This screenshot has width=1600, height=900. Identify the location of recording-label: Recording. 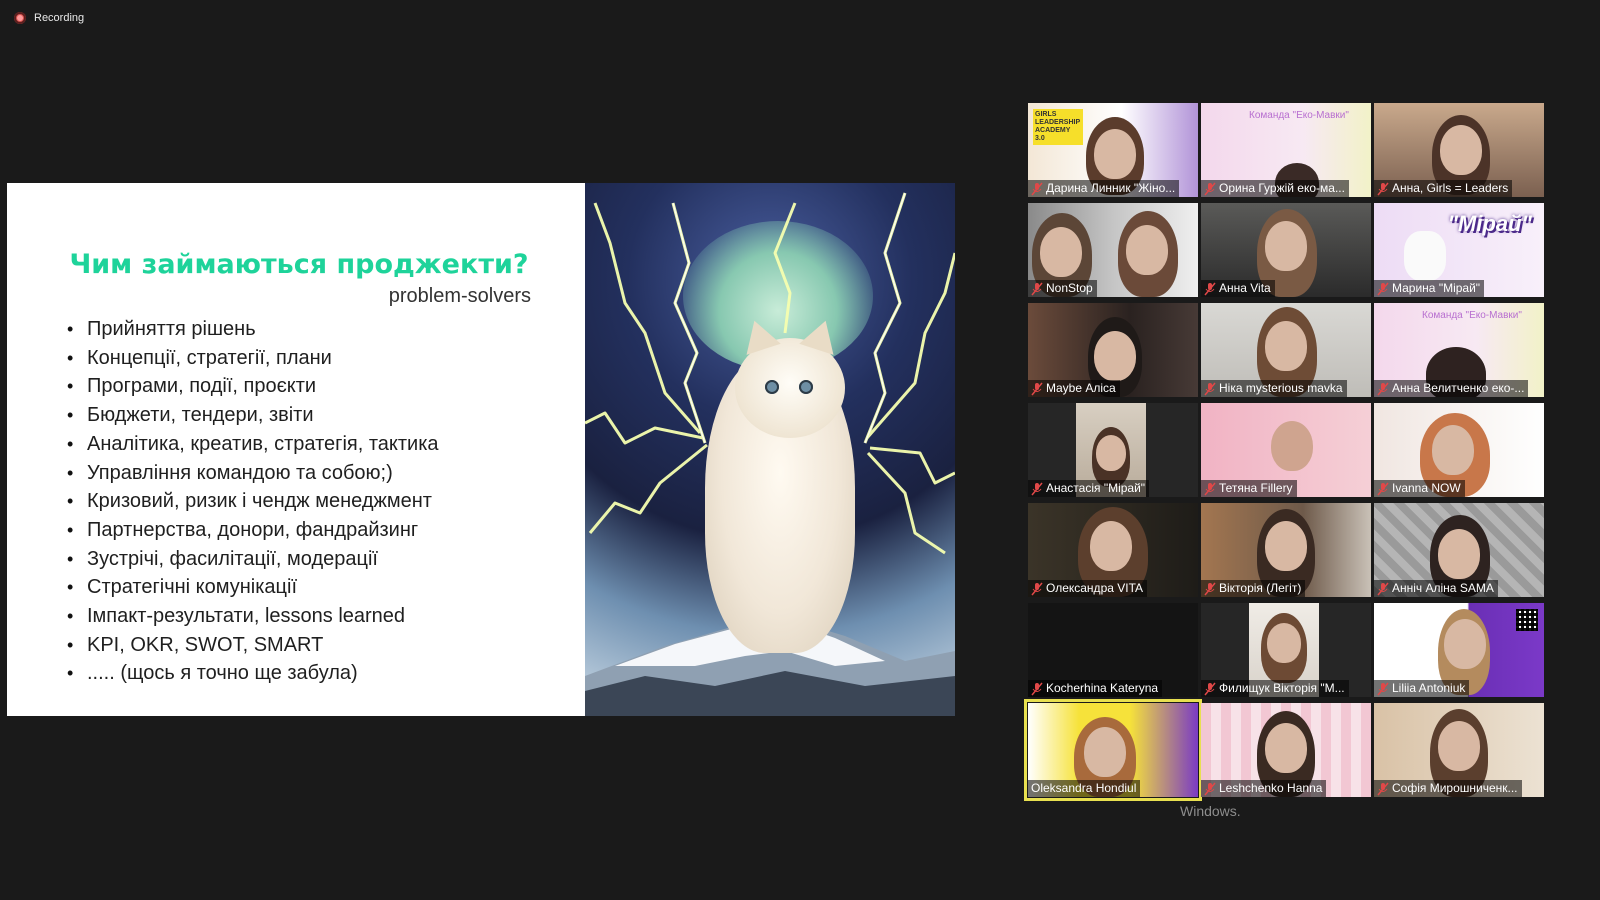
(59, 18).